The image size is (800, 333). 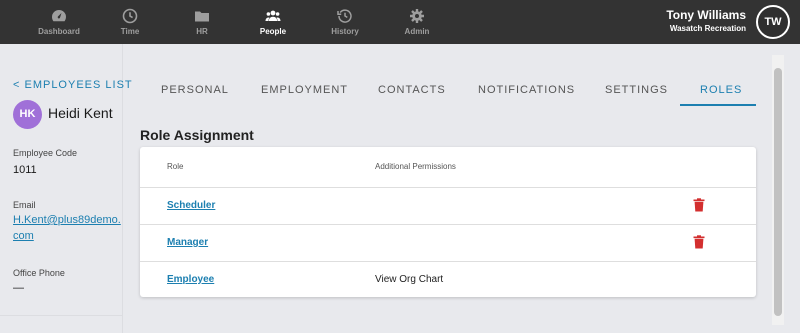 I want to click on nav-item-dashboard: Dashboard, so click(x=59, y=22).